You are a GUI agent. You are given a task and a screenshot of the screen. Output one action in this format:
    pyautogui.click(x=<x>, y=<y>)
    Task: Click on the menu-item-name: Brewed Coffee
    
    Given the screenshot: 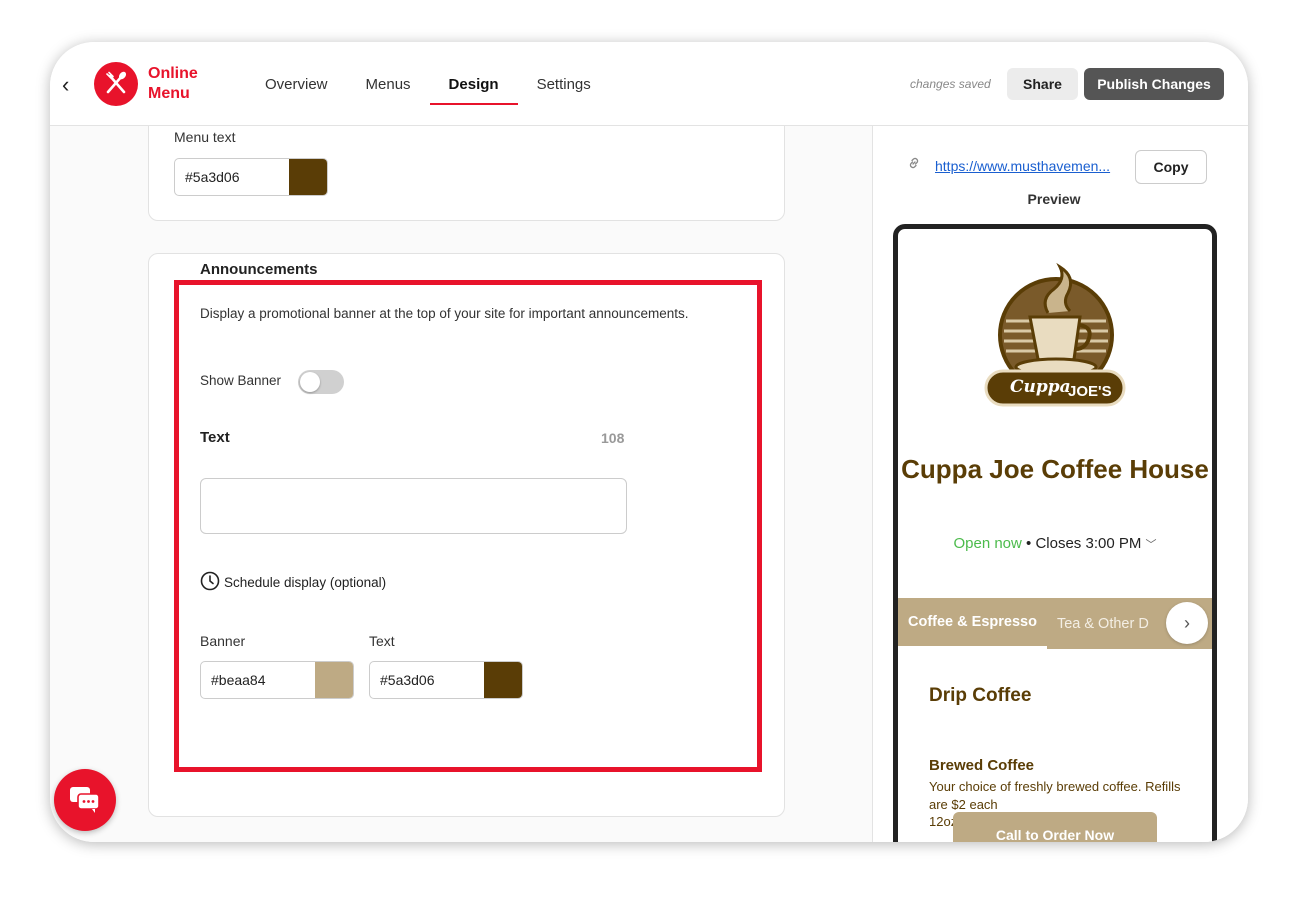 What is the action you would take?
    pyautogui.click(x=981, y=765)
    